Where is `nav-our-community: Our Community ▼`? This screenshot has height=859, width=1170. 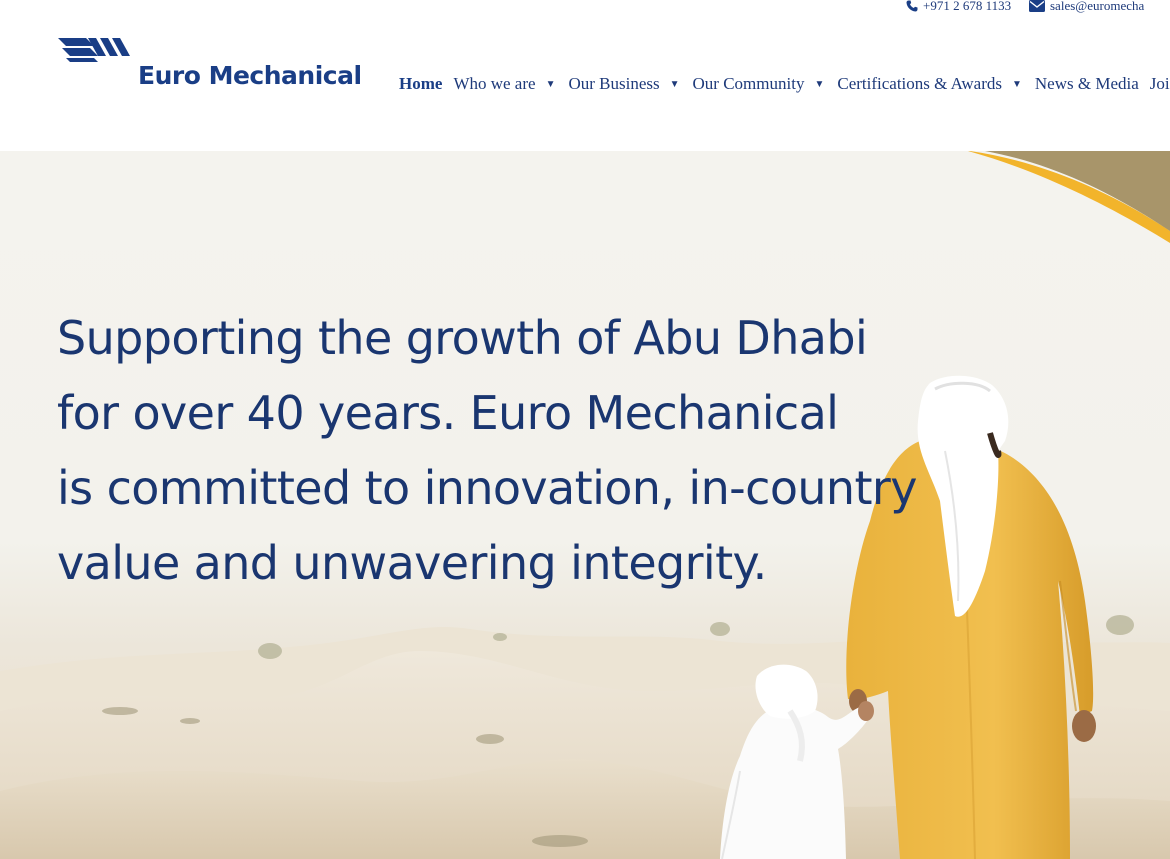
nav-our-community: Our Community ▼ is located at coordinates (765, 84).